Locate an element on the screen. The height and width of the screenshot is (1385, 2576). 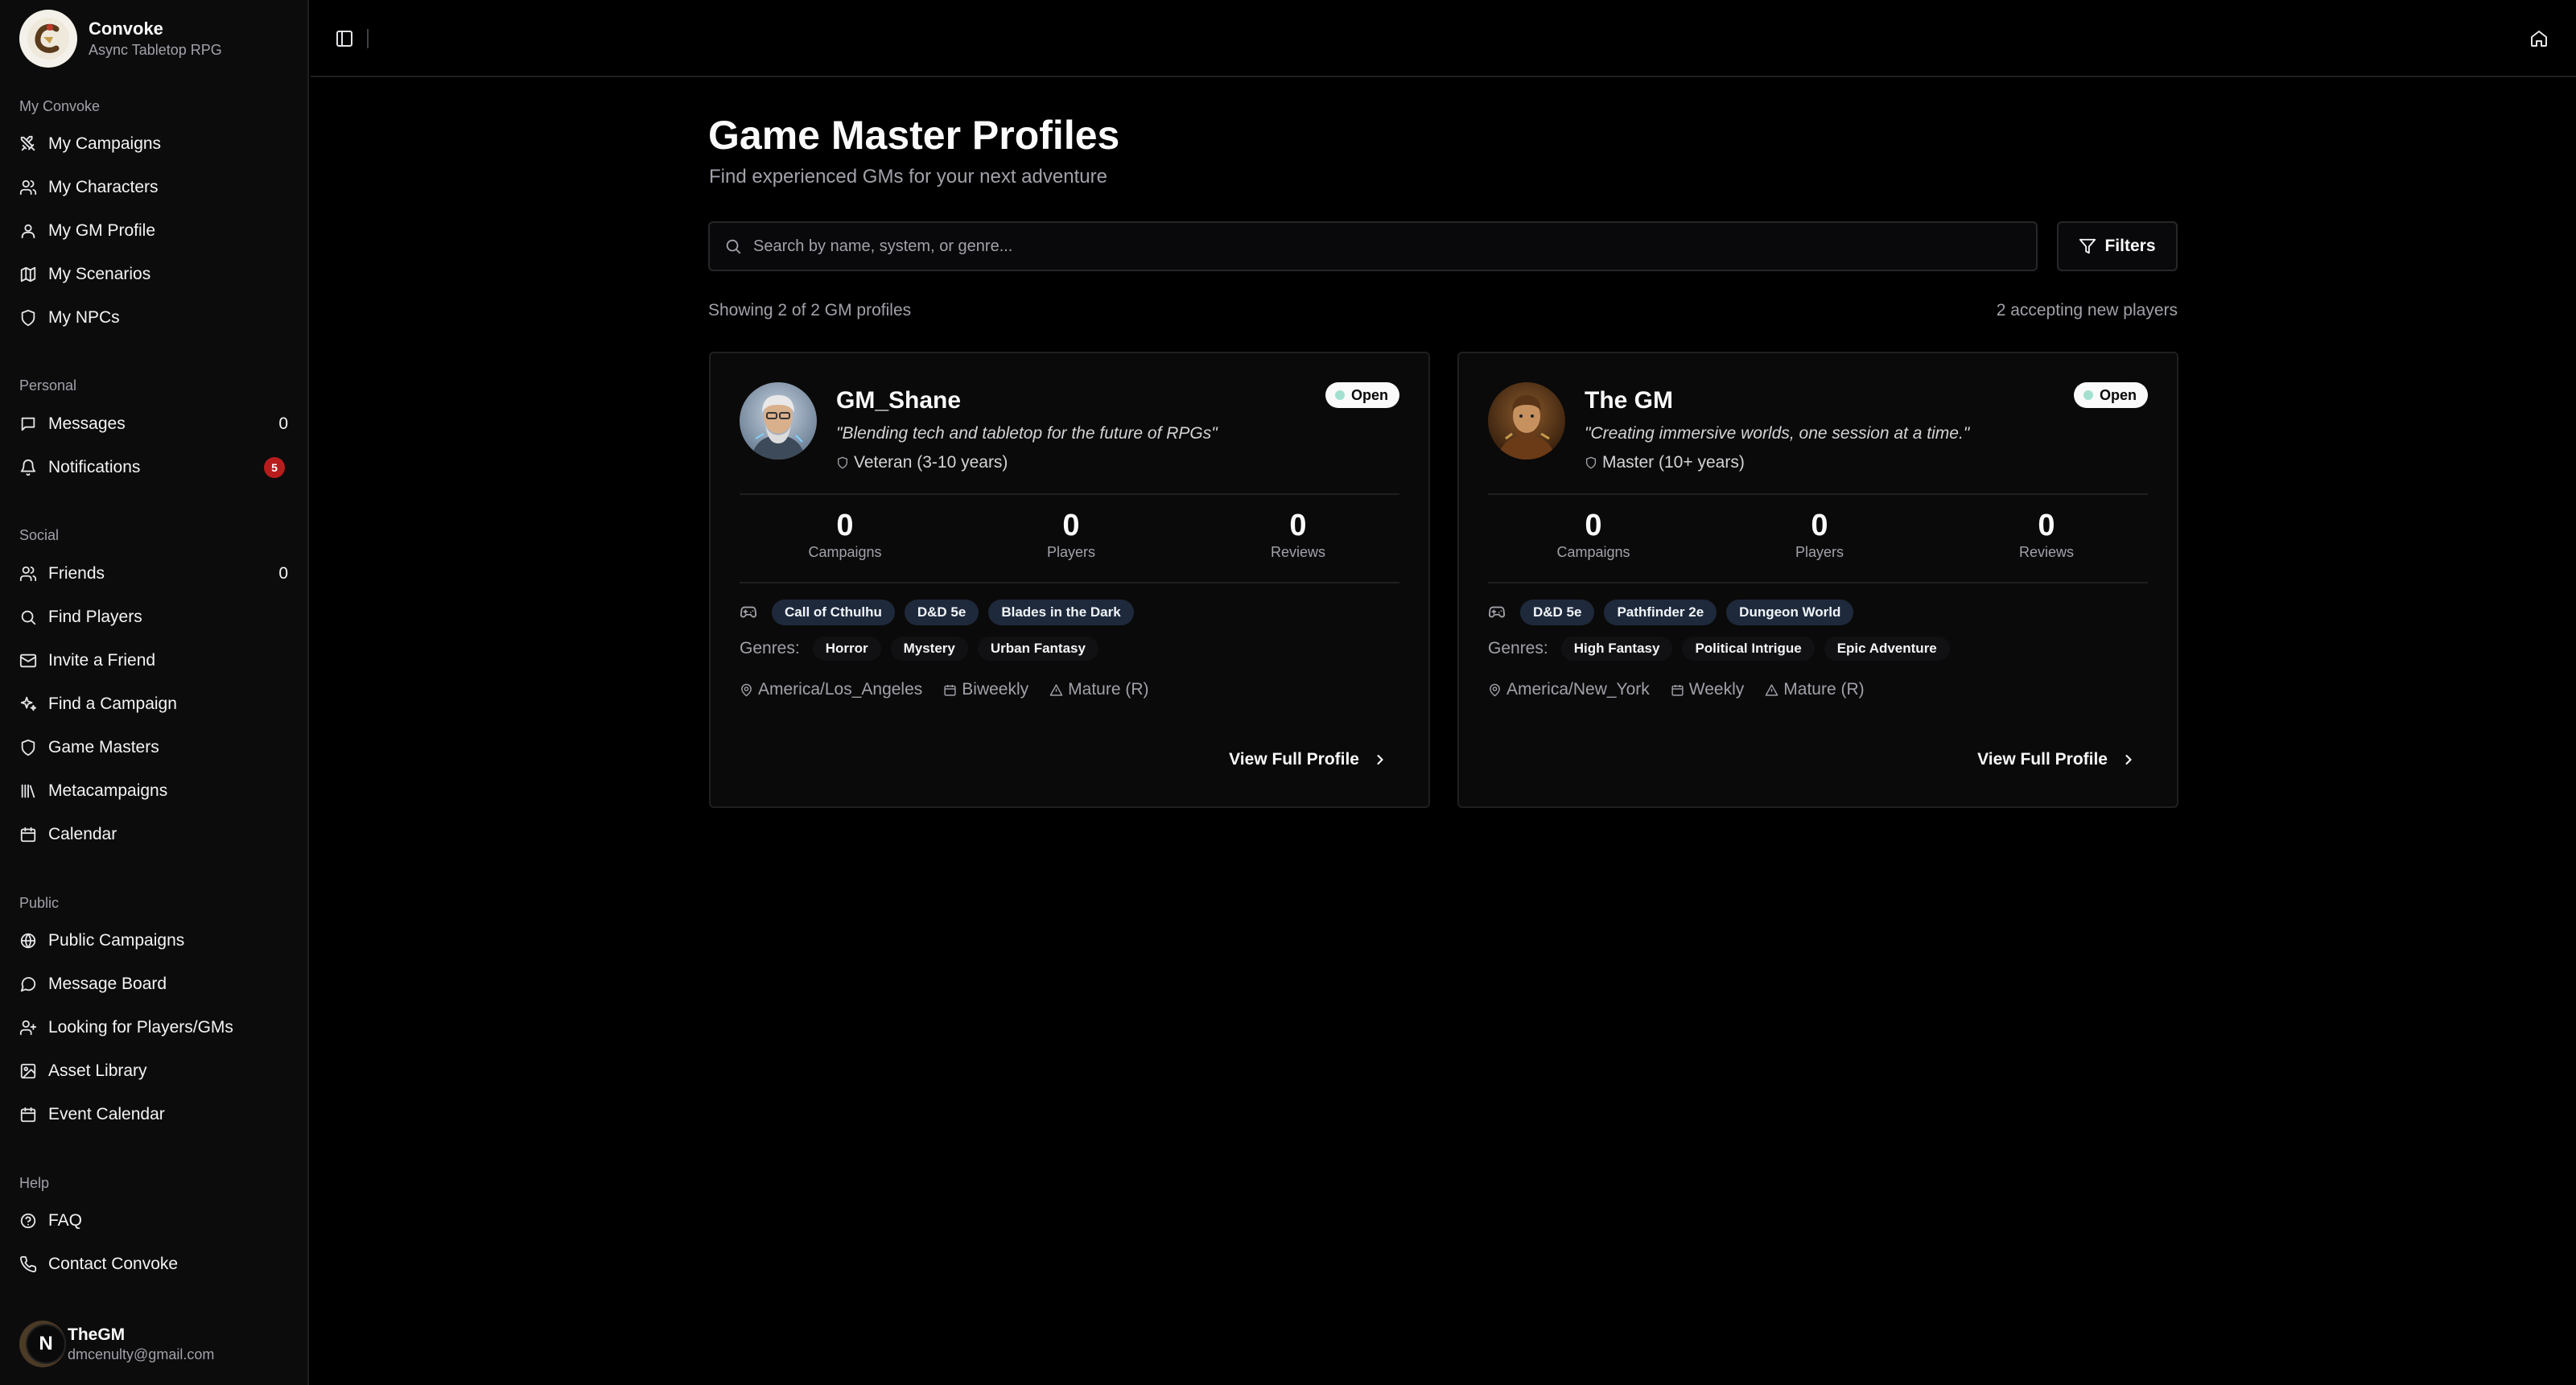
sidebar-item-message-board: Message Board is located at coordinates (151, 984).